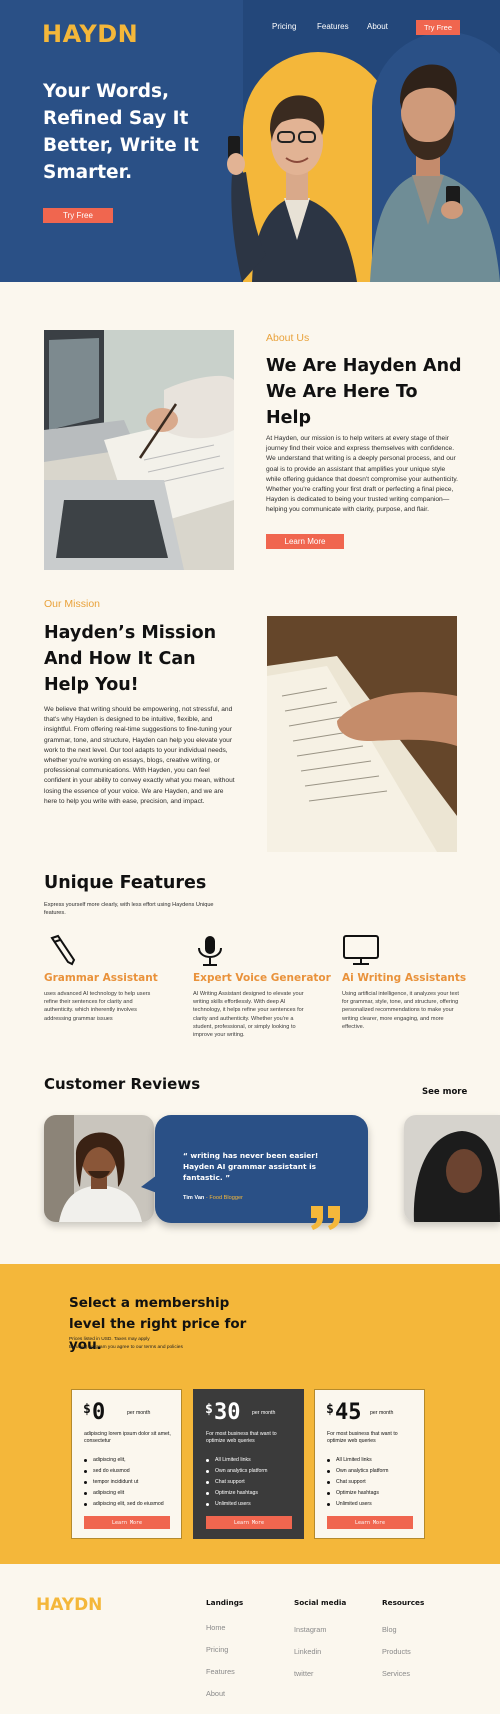 The image size is (500, 1714). Describe the element at coordinates (403, 1602) in the screenshot. I see `footer-col-title-resources: Resources` at that location.